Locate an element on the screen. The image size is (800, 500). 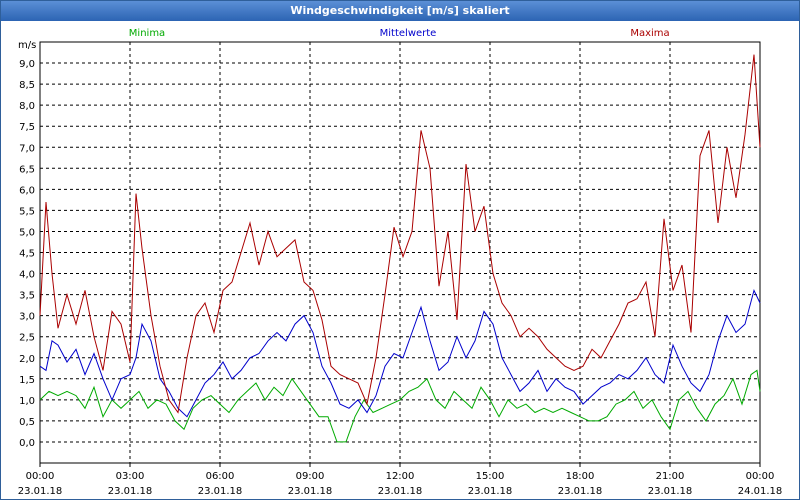
y-tick-label: 1,5 is located at coordinates (27, 380).